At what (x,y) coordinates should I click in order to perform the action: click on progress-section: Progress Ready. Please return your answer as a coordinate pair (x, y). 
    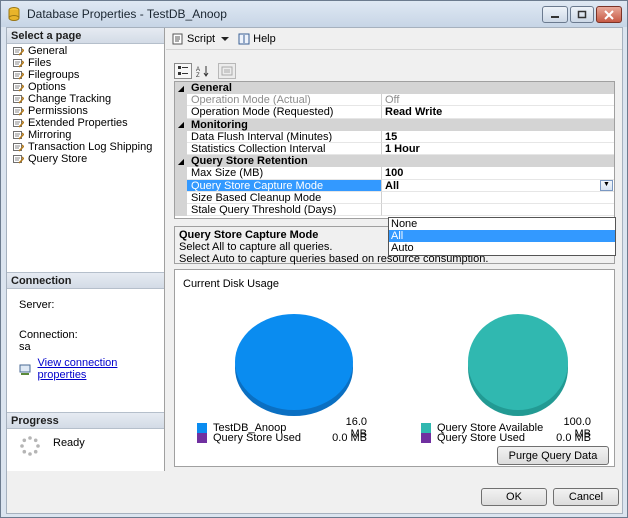
    Looking at the image, I should click on (85, 441).